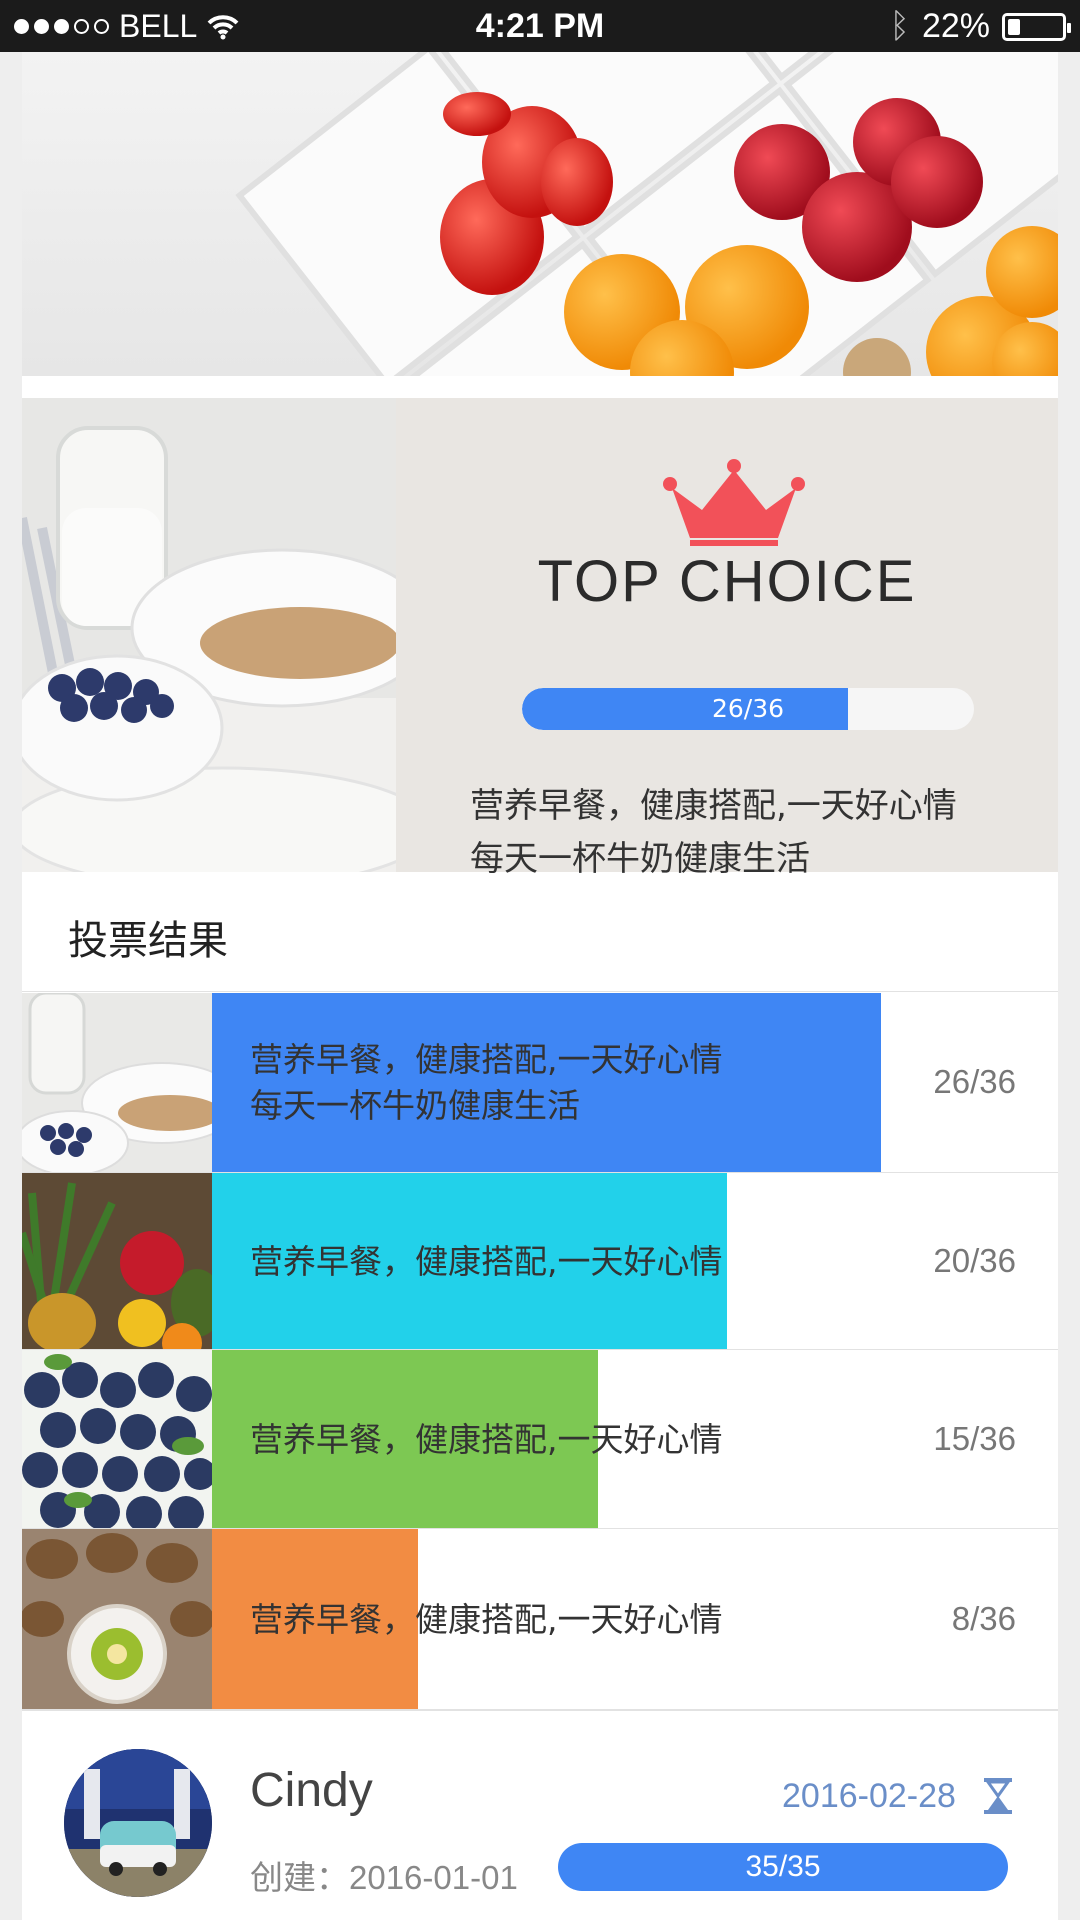 Image resolution: width=1080 pixels, height=1920 pixels. What do you see at coordinates (138, 1823) in the screenshot?
I see `avatar` at bounding box center [138, 1823].